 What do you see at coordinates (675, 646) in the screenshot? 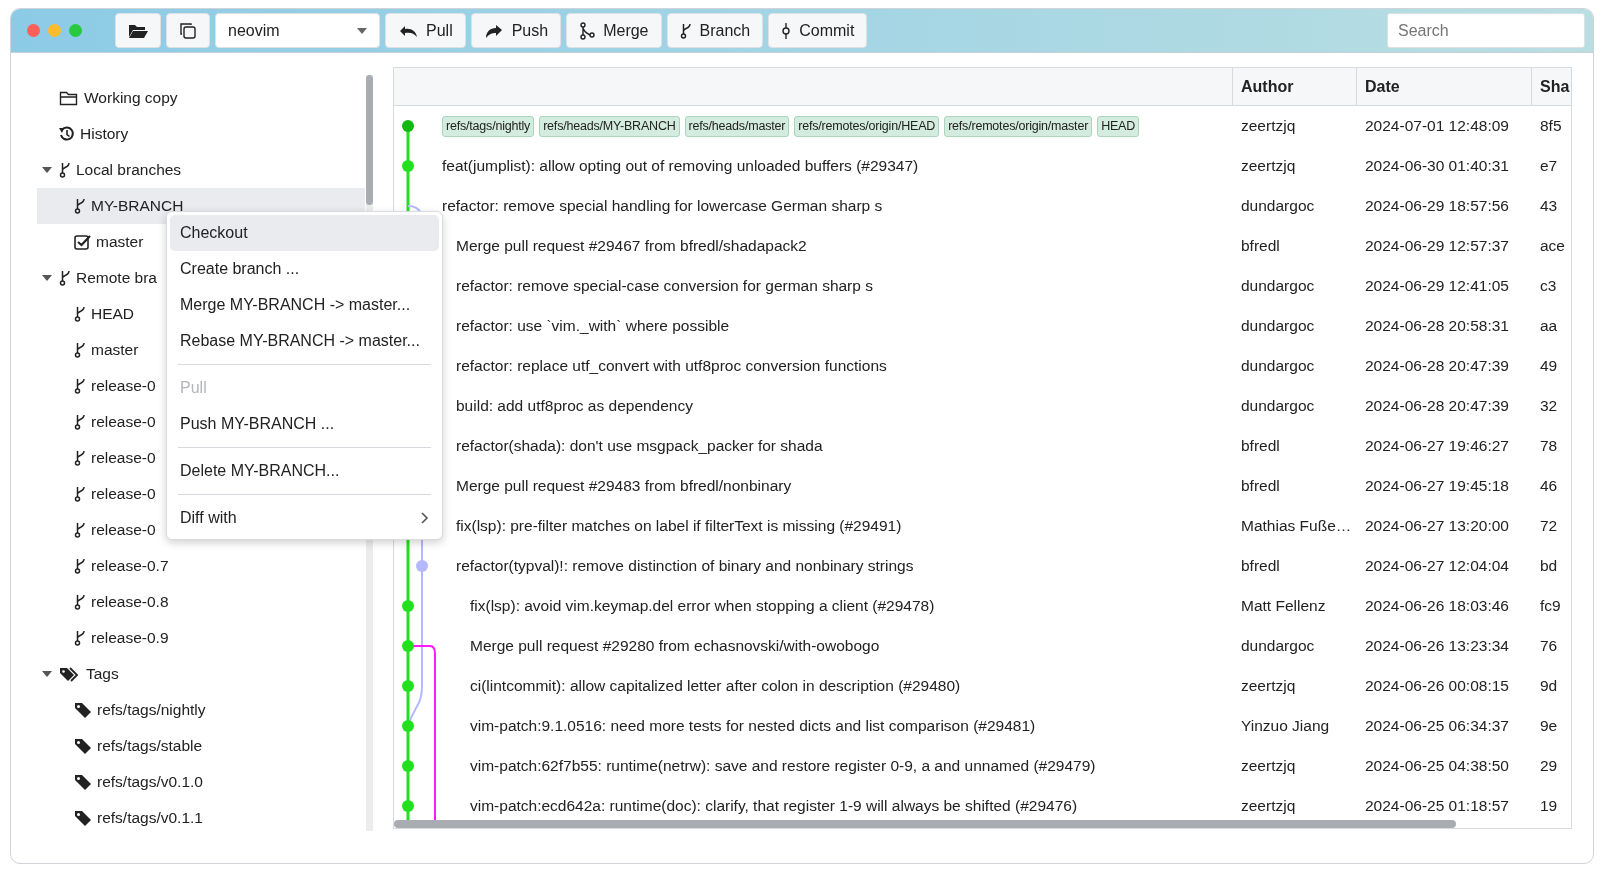
I see `commit-message: Merge pull request #29280 from echasnovski/with-owobogo` at bounding box center [675, 646].